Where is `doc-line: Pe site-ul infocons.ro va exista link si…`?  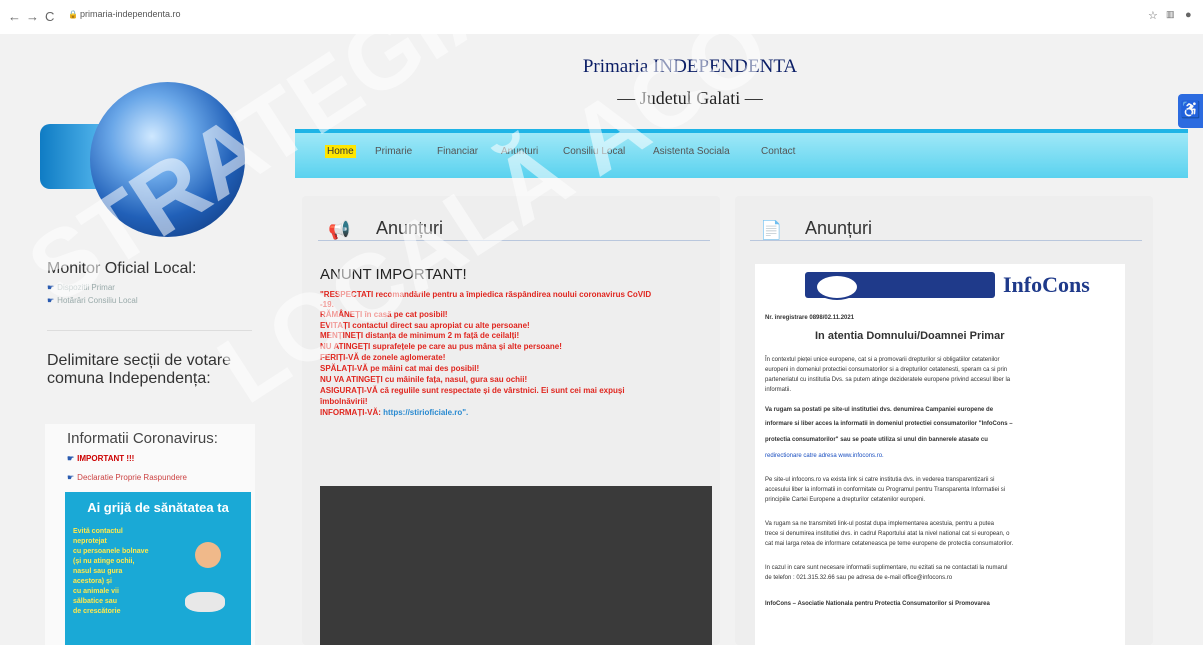 doc-line: Pe site-ul infocons.ro va exista link si… is located at coordinates (880, 480).